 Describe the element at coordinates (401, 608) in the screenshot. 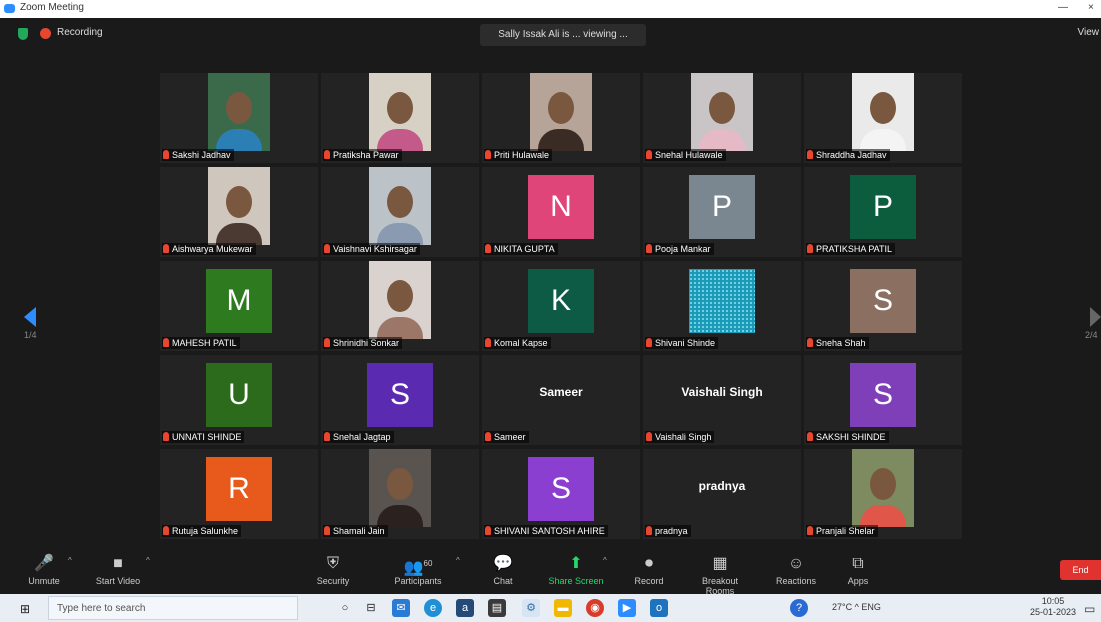

I see `mail-icon: ✉` at that location.